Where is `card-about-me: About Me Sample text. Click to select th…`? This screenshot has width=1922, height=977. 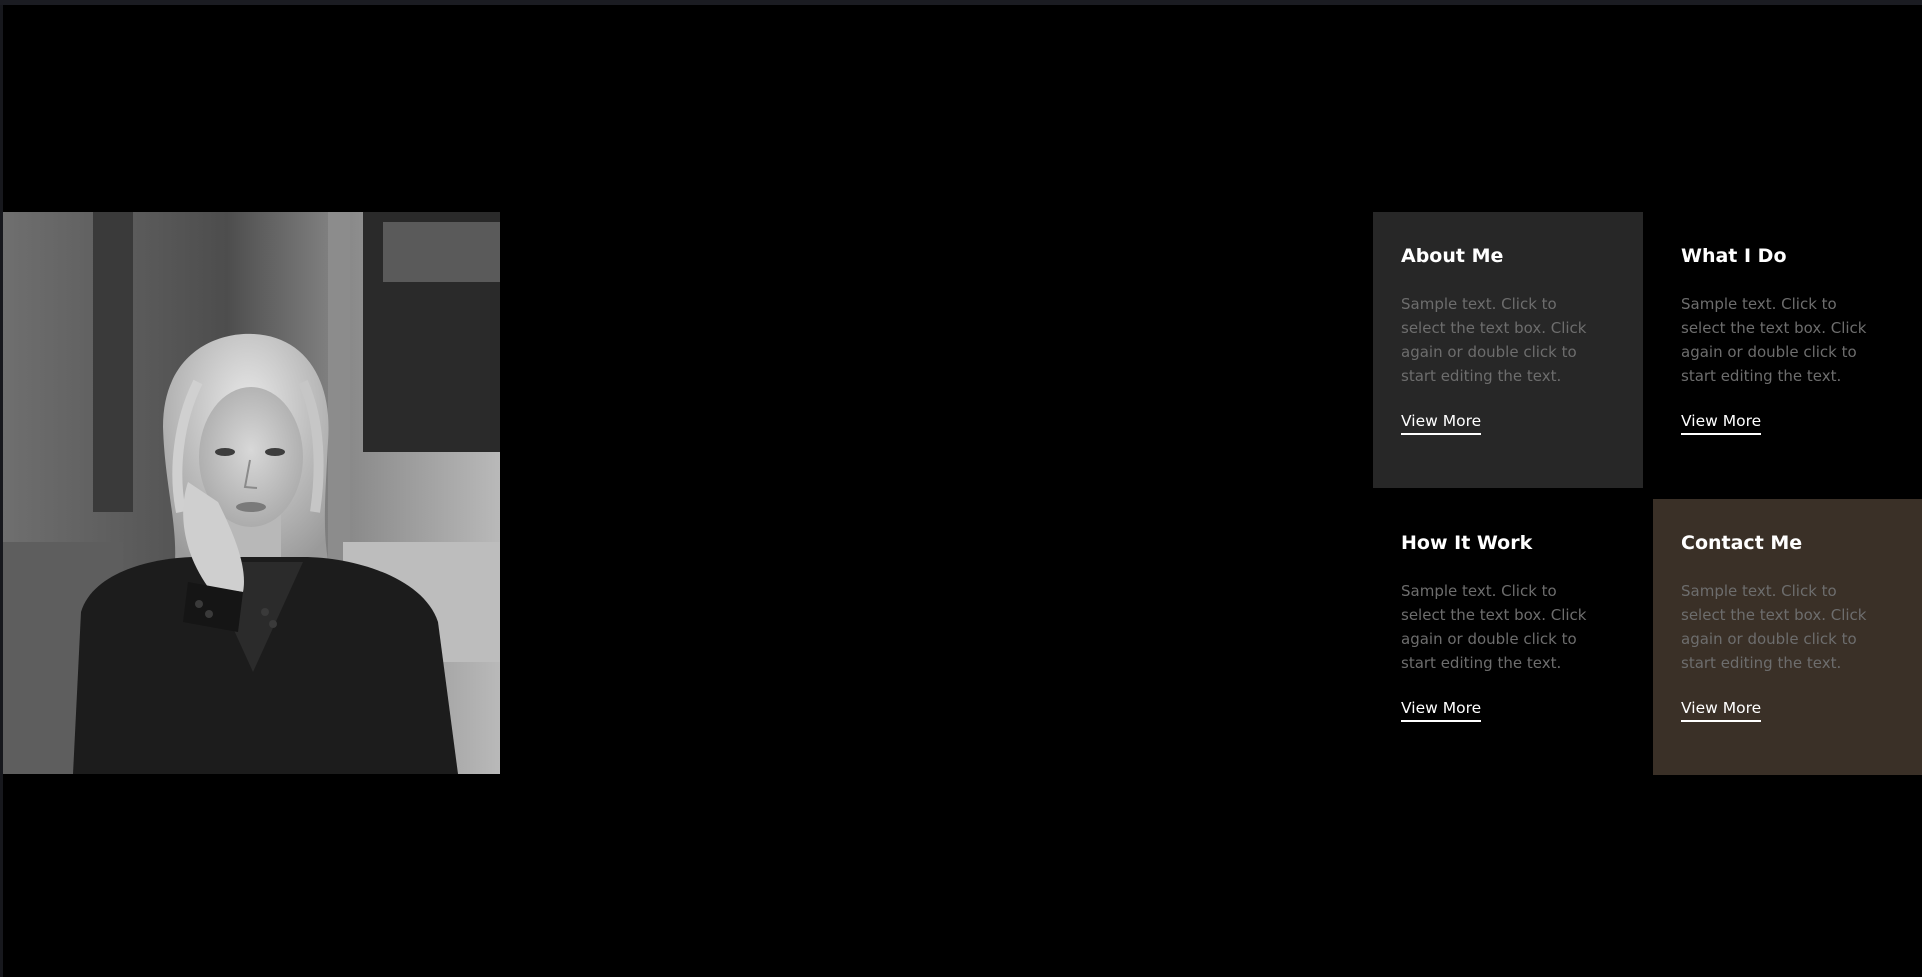 card-about-me: About Me Sample text. Click to select th… is located at coordinates (1508, 350).